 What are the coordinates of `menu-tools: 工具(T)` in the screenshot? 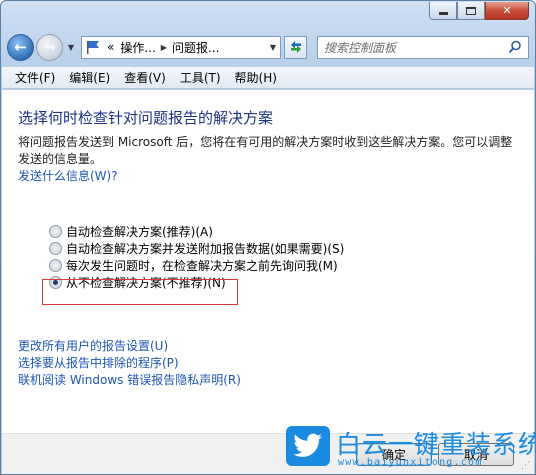 It's located at (200, 77).